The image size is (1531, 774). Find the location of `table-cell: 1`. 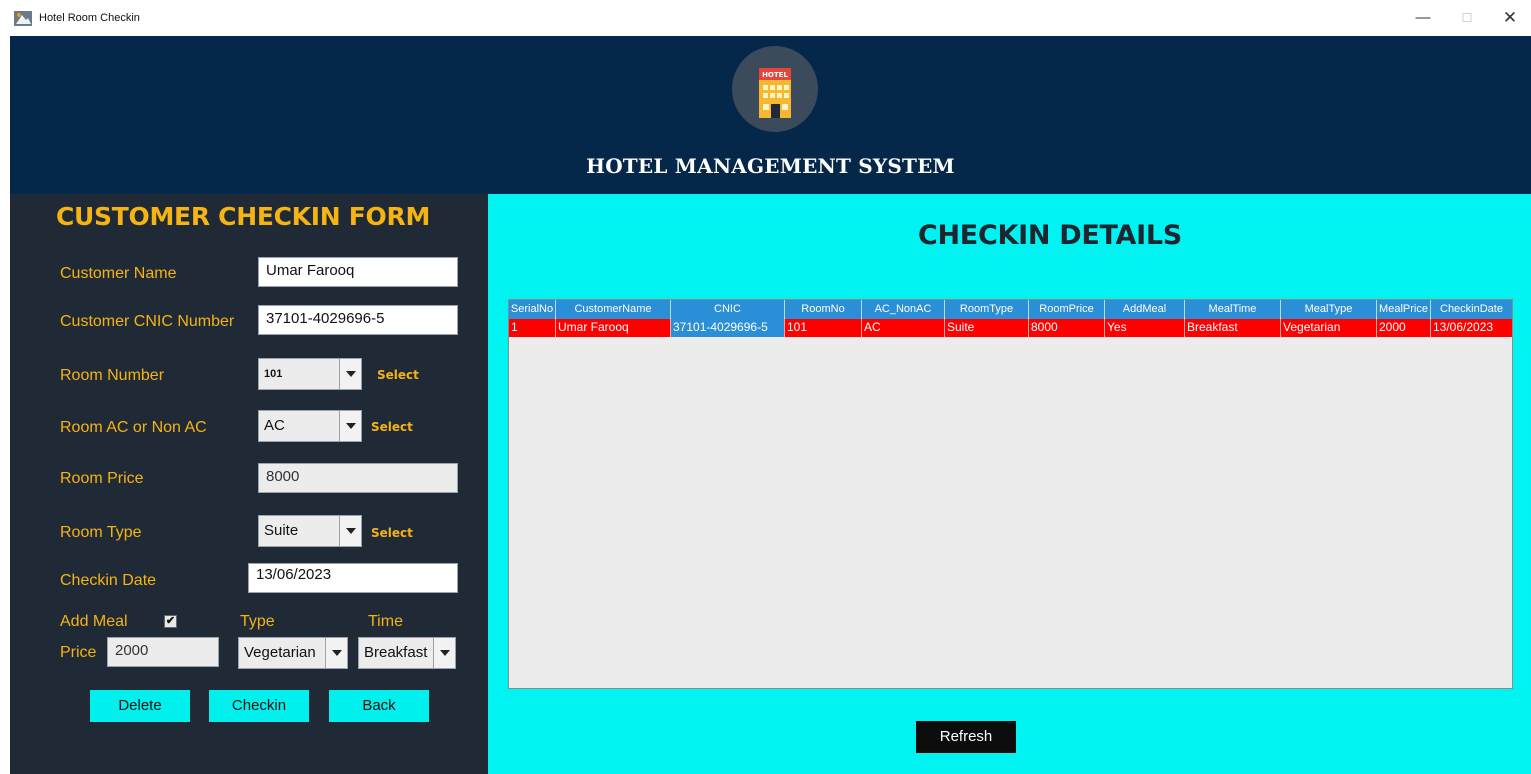

table-cell: 1 is located at coordinates (532, 328).